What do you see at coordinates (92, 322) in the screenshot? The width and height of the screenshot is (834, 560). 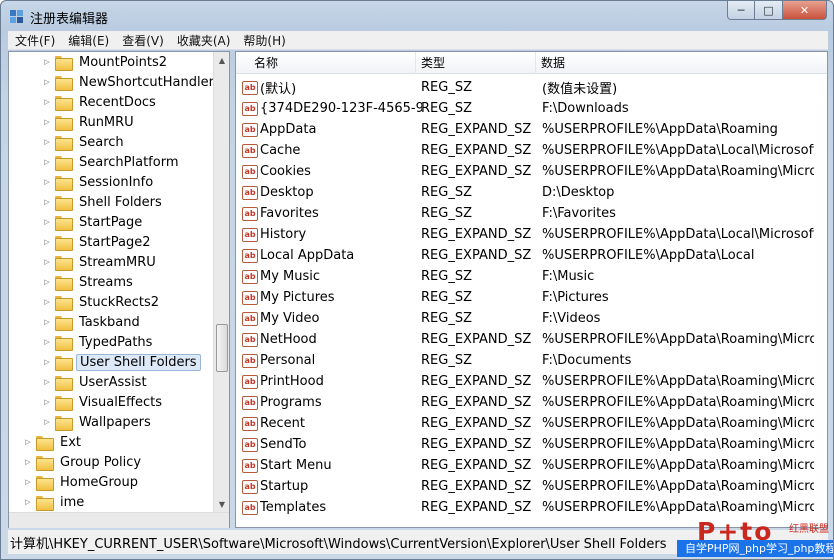 I see `tree-node: ▷ Taskband` at bounding box center [92, 322].